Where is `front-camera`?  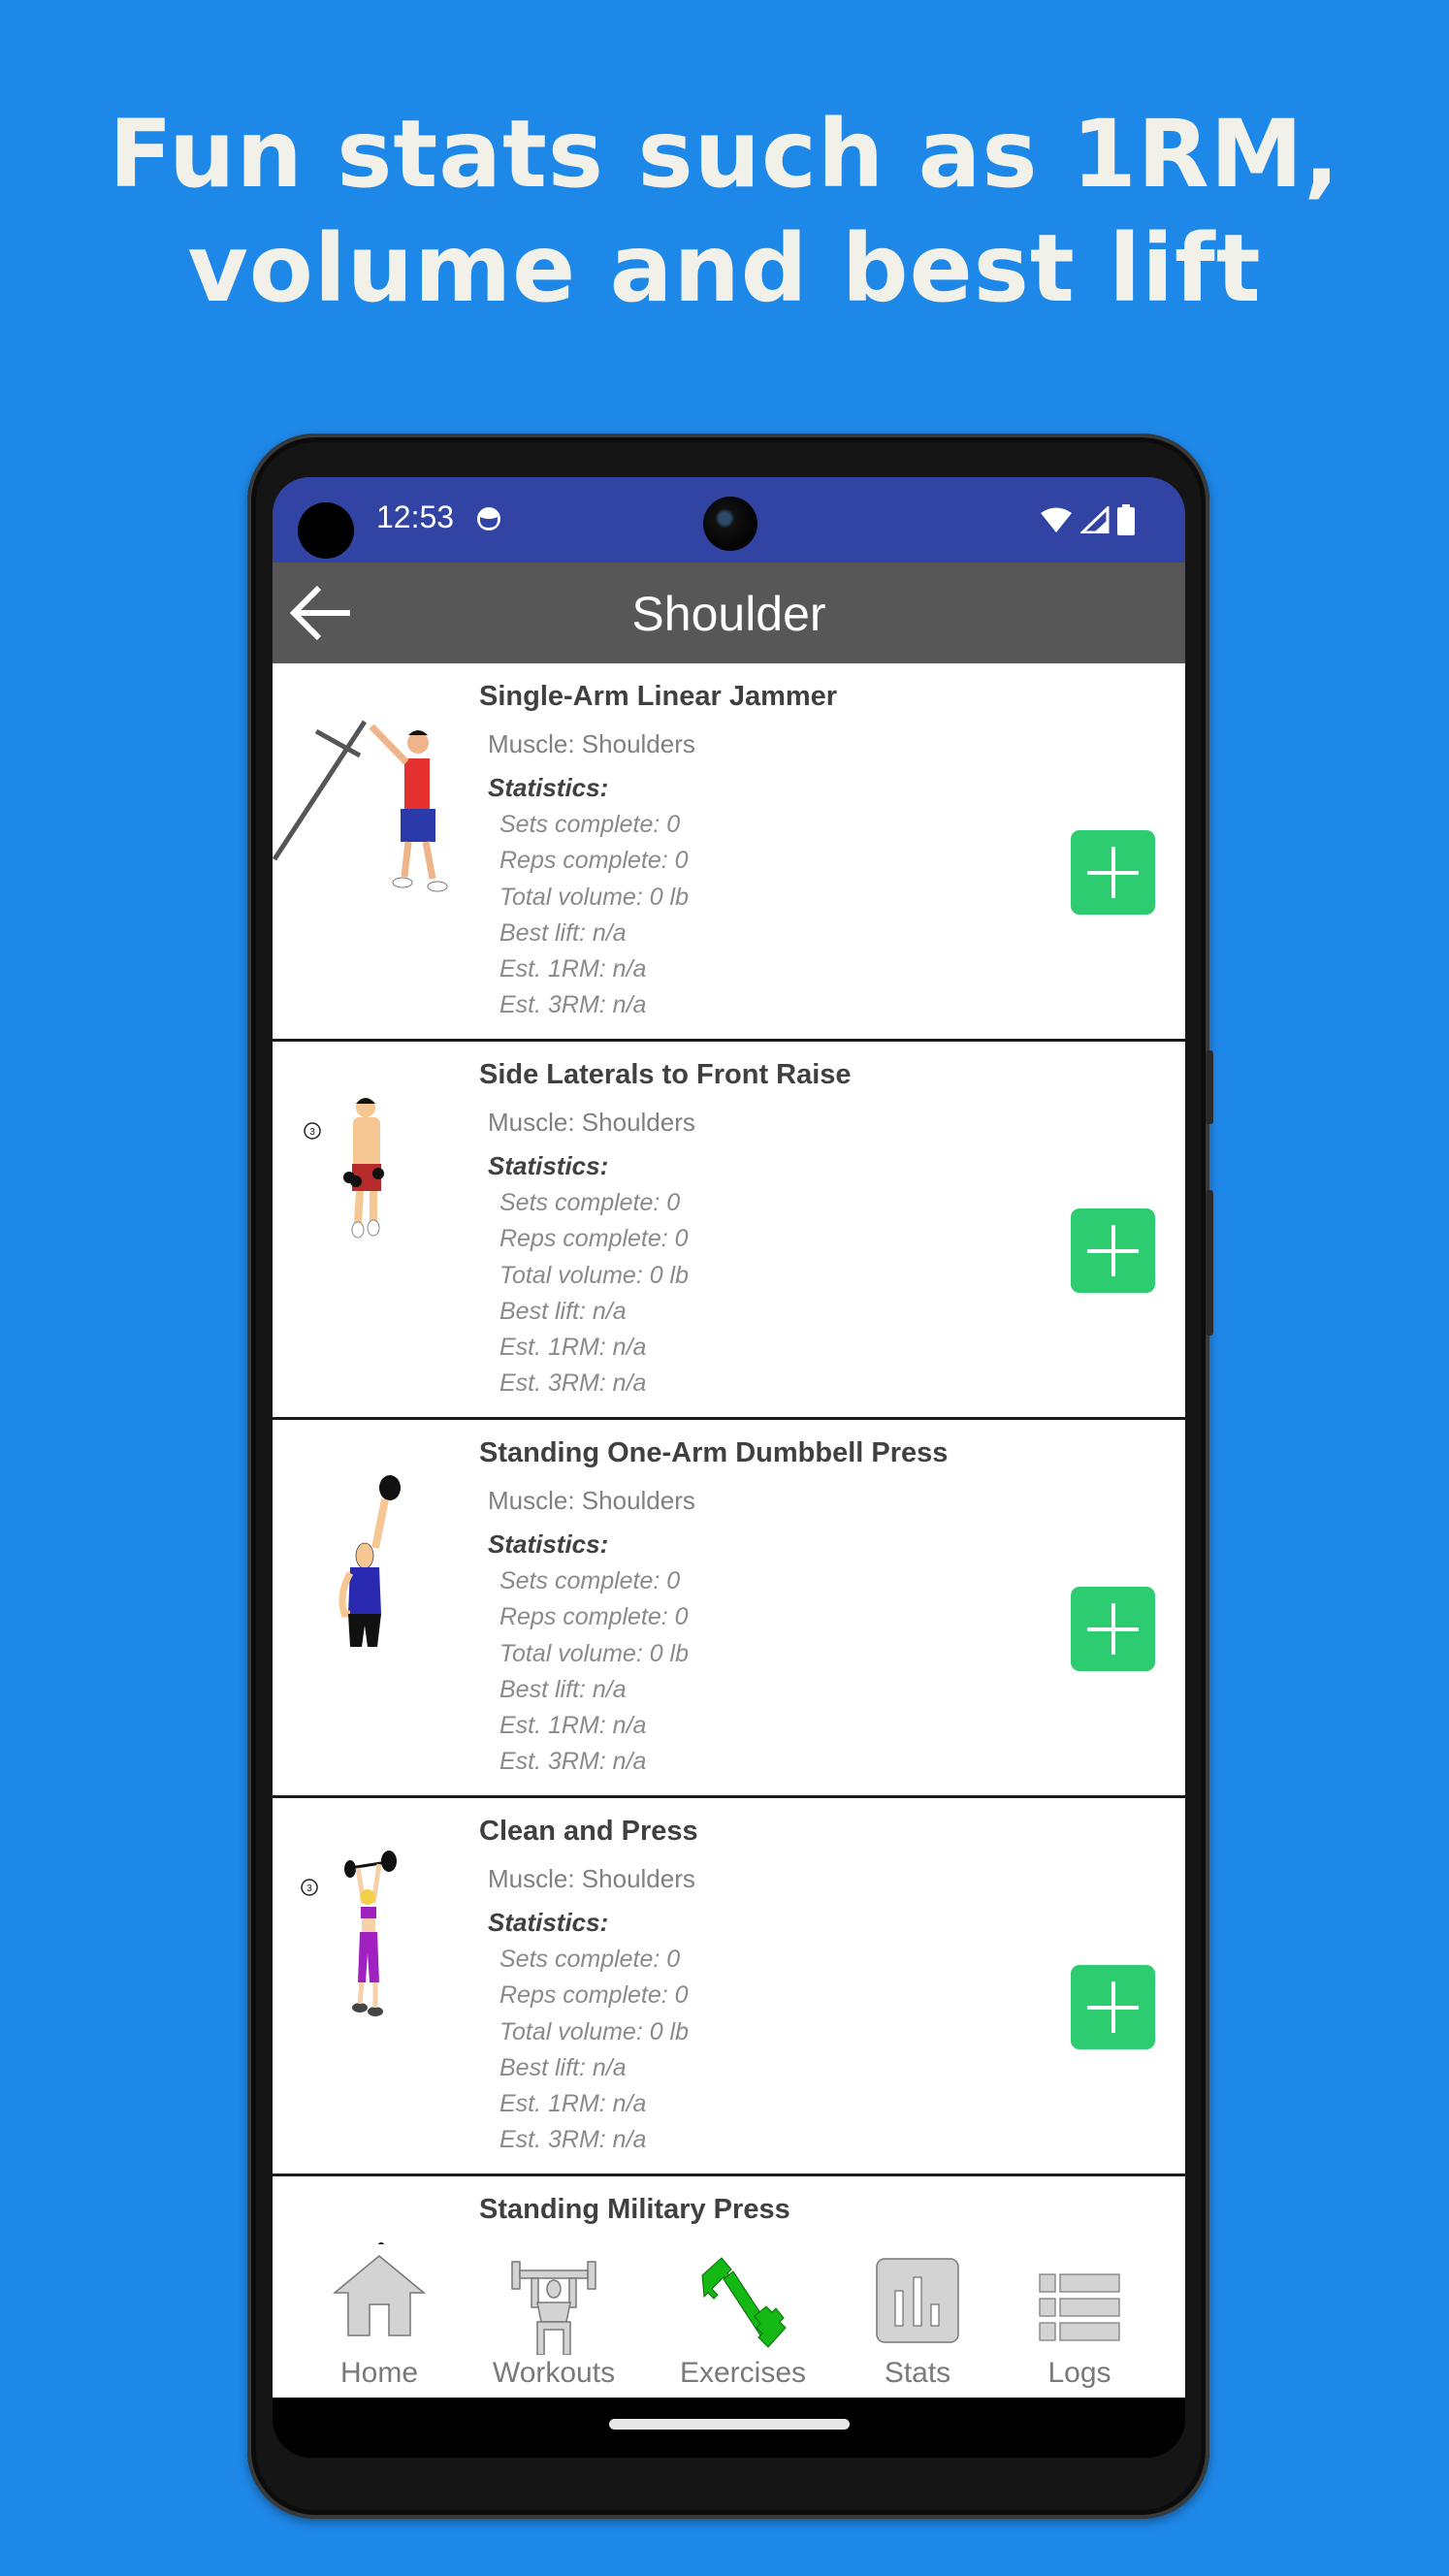 front-camera is located at coordinates (730, 524).